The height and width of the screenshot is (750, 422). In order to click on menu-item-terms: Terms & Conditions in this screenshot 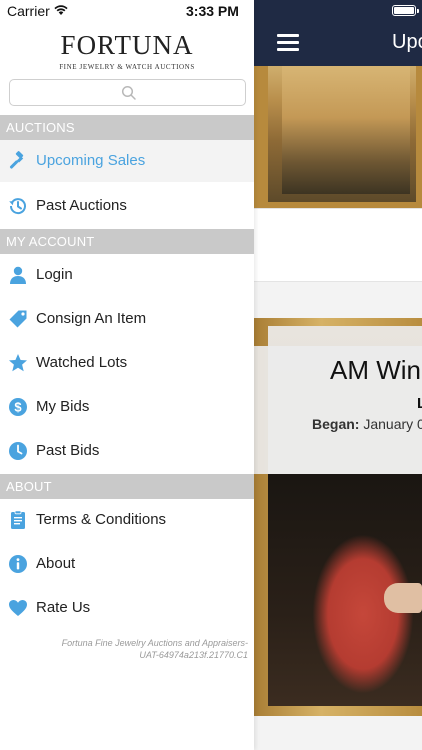, I will do `click(127, 520)`.